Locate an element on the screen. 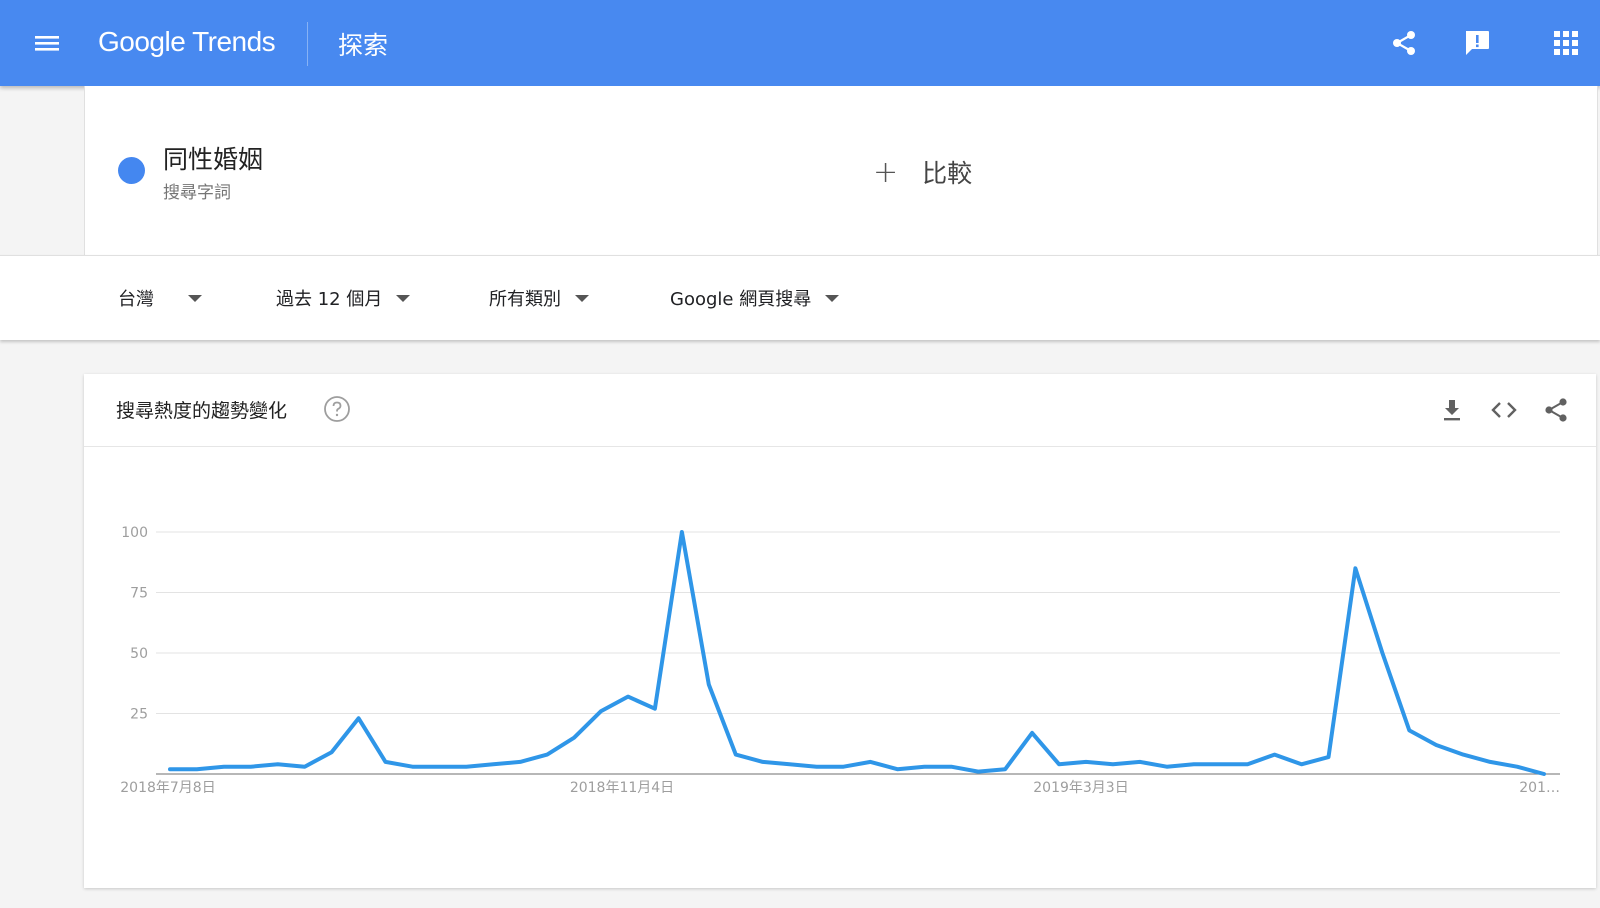 The image size is (1600, 908). filter-bar: 台灣 過去 12 個月 所有類別 Google 網頁搜尋 is located at coordinates (800, 297).